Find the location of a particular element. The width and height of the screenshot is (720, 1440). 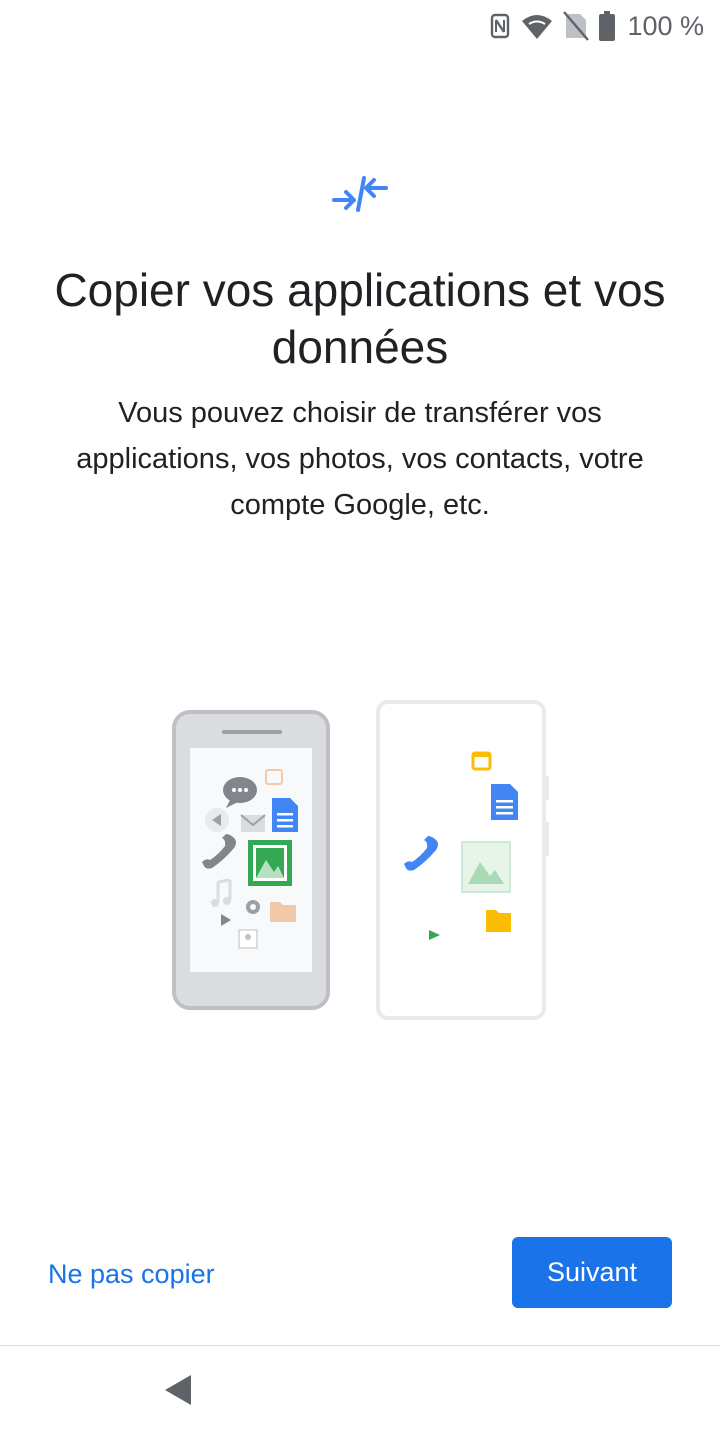

skip-copy-button: Ne pas copier is located at coordinates (131, 1274).